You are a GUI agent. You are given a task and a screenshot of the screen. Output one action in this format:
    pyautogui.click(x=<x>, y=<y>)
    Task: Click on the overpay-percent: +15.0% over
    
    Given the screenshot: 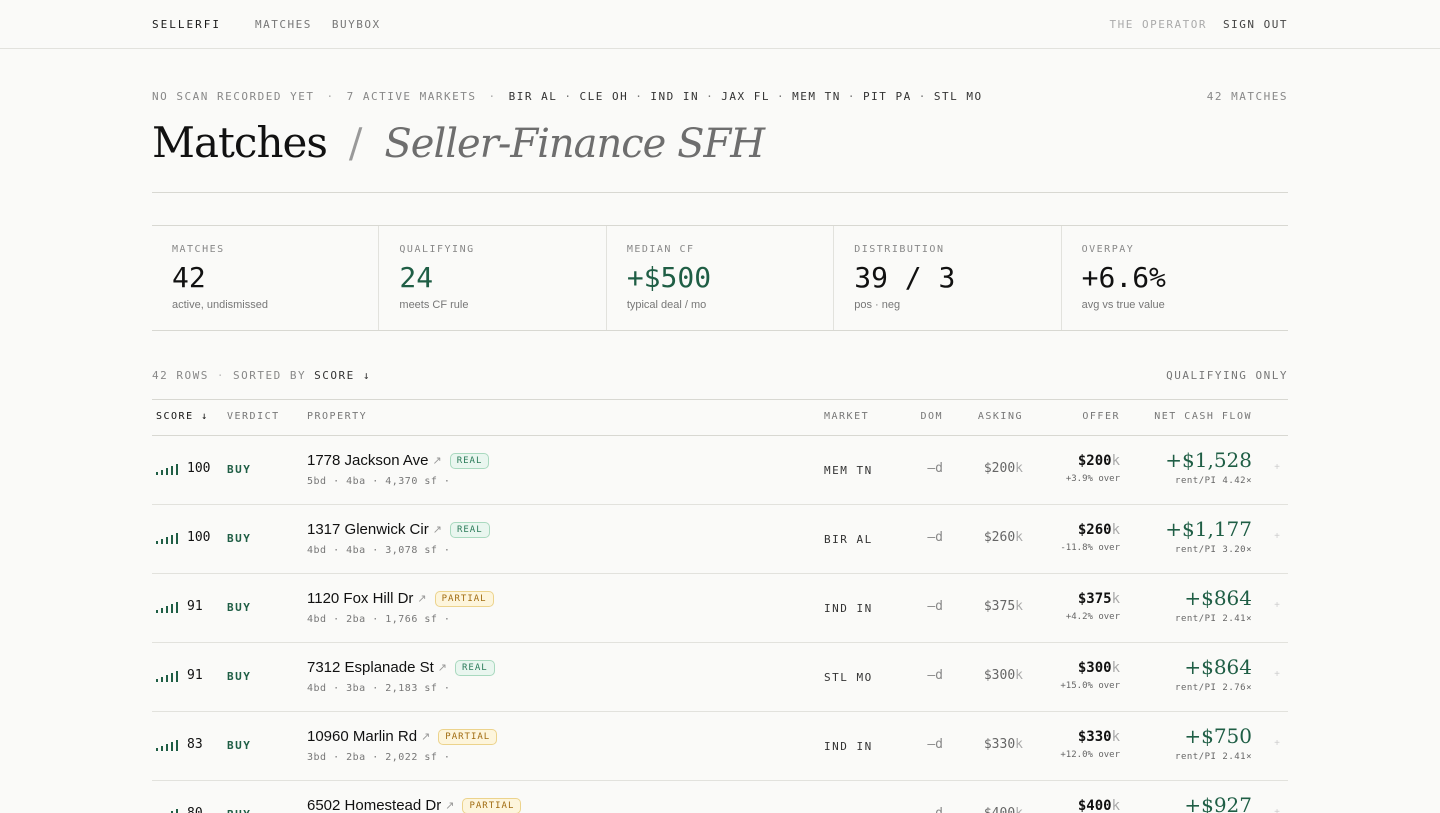 What is the action you would take?
    pyautogui.click(x=1090, y=686)
    